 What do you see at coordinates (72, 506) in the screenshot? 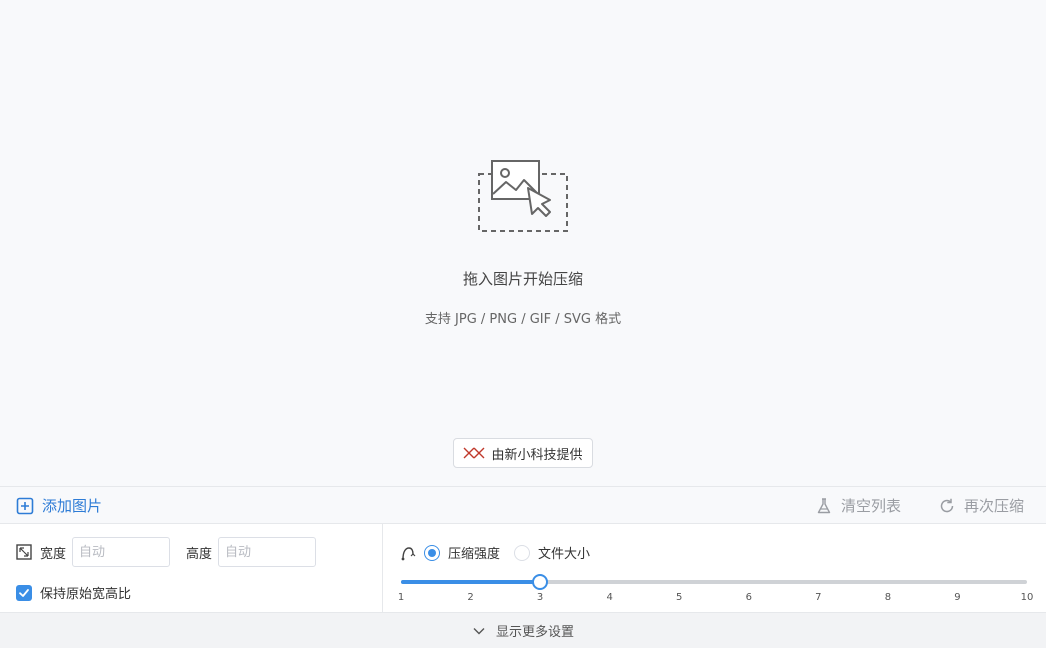
I see `add-image-label: 添加图片` at bounding box center [72, 506].